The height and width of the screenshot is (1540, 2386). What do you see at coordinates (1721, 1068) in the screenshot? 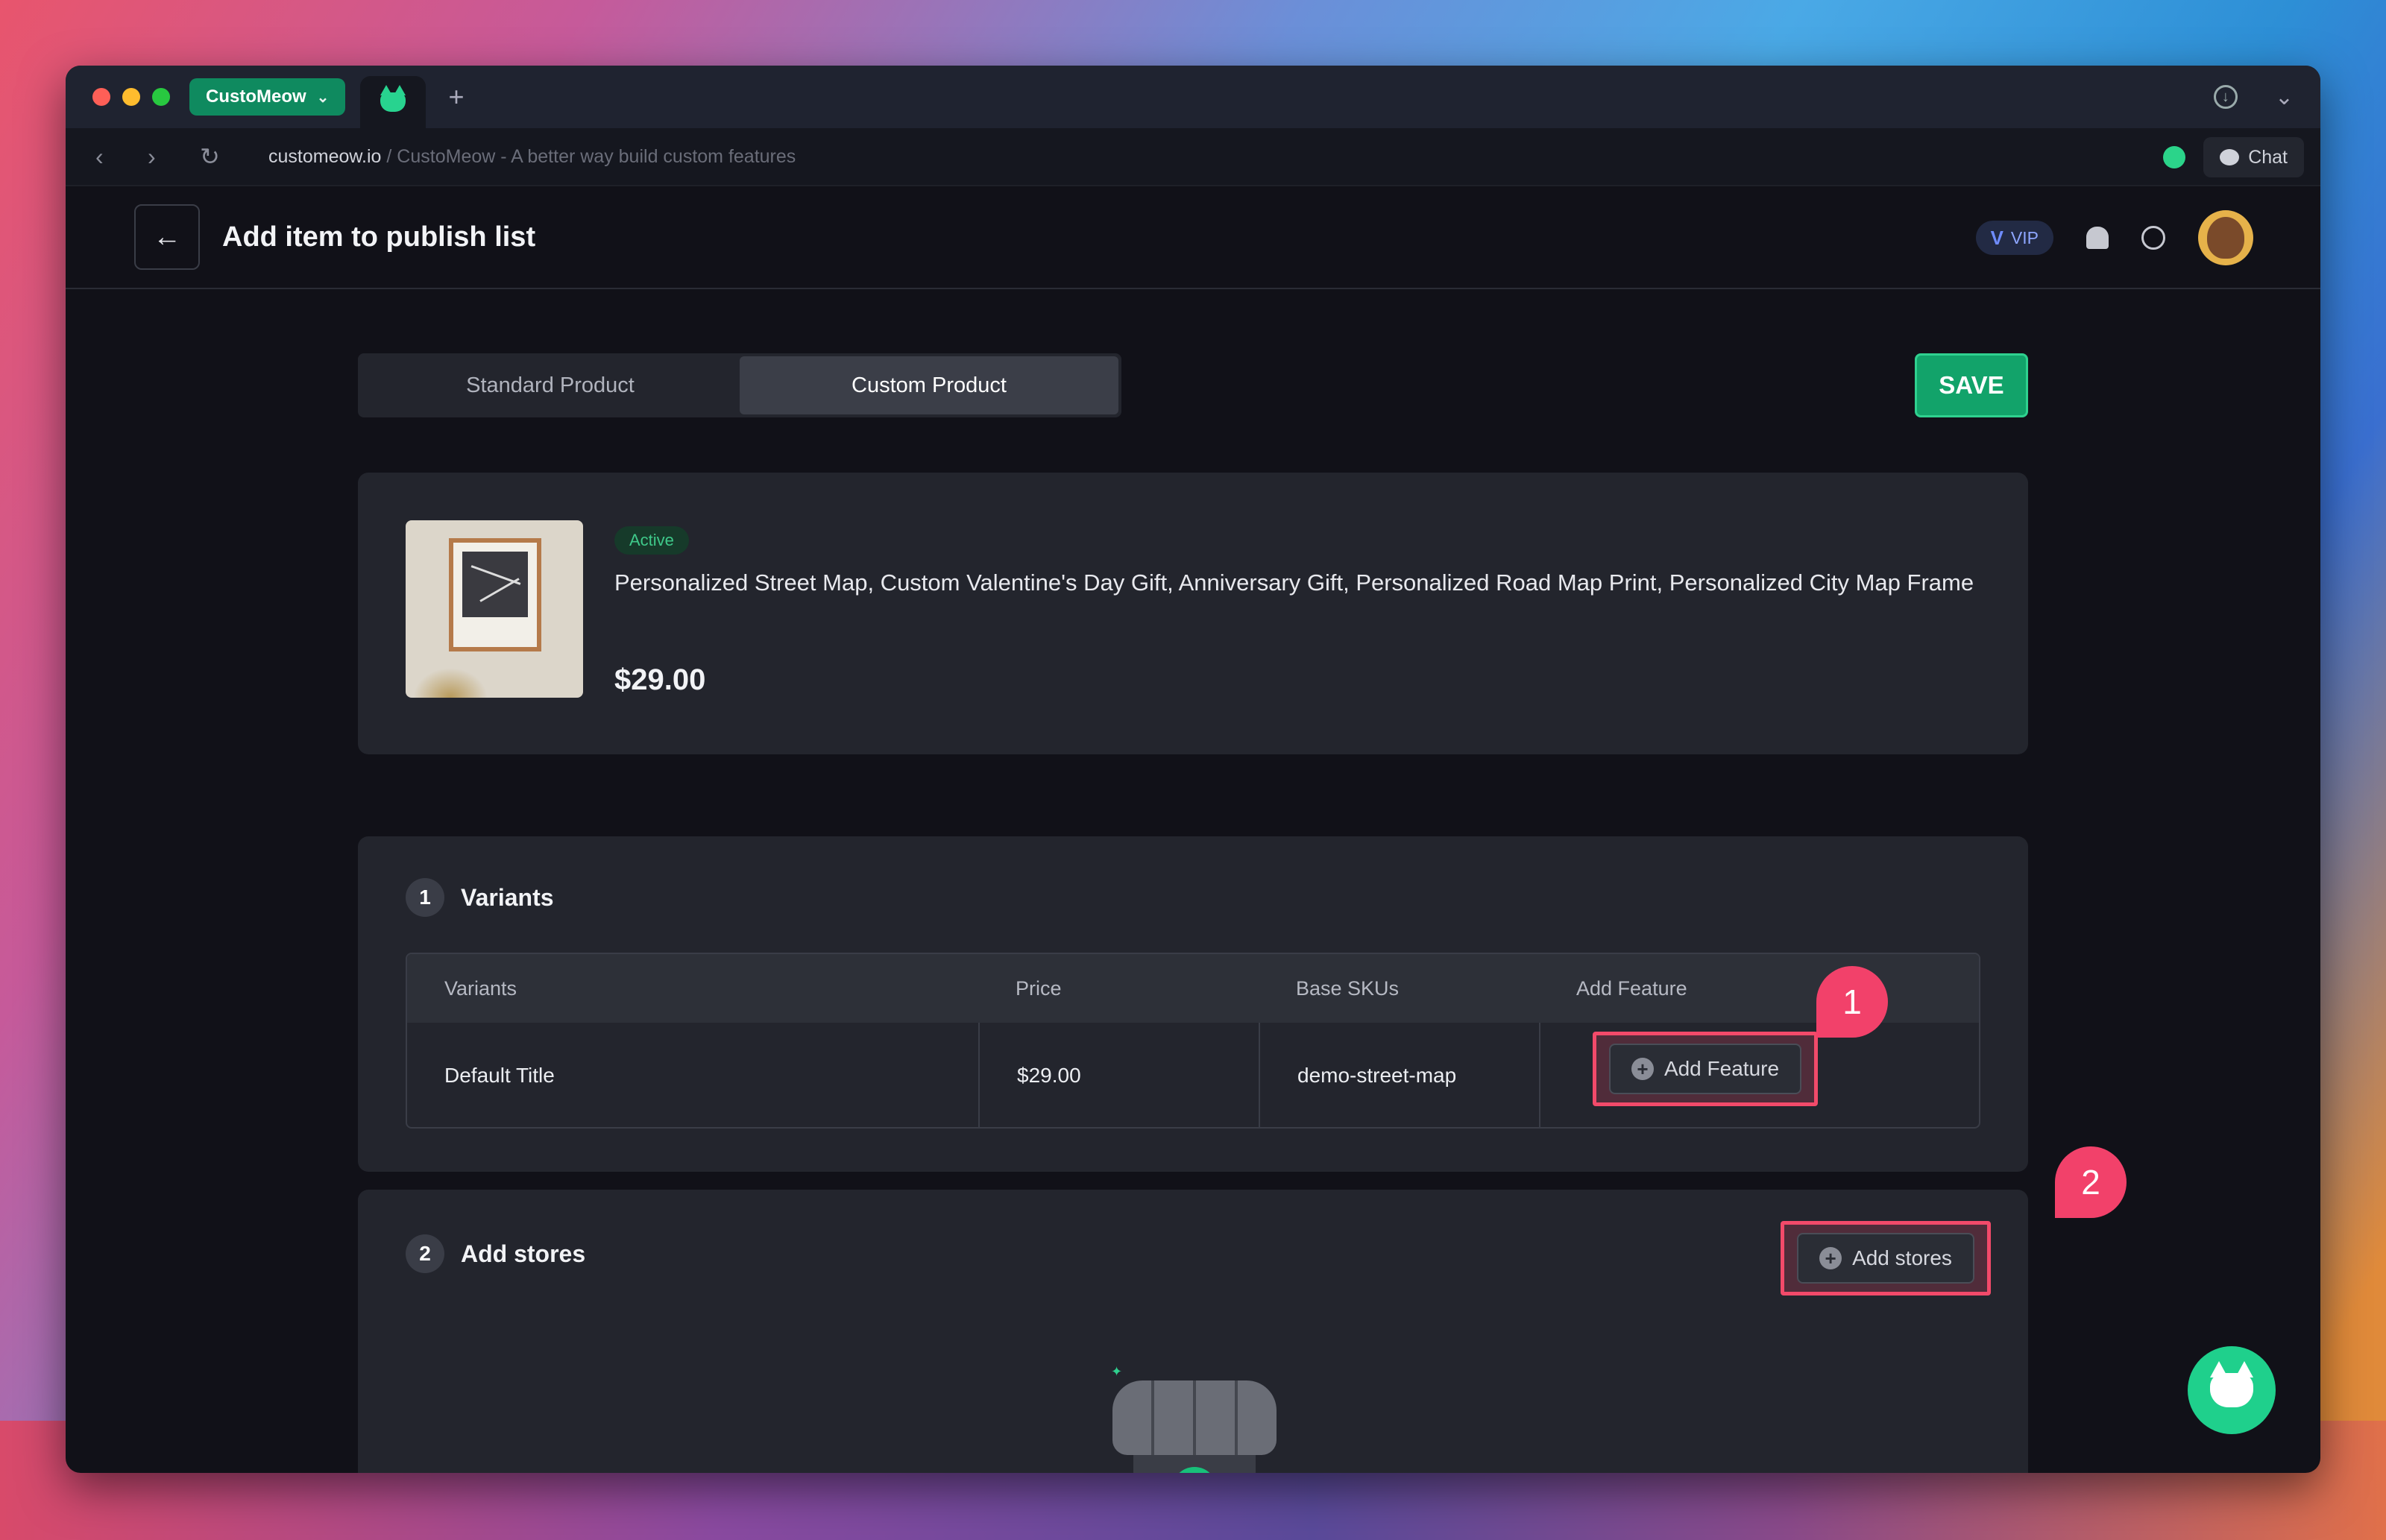
I see `add-feature-label: Add Feature` at bounding box center [1721, 1068].